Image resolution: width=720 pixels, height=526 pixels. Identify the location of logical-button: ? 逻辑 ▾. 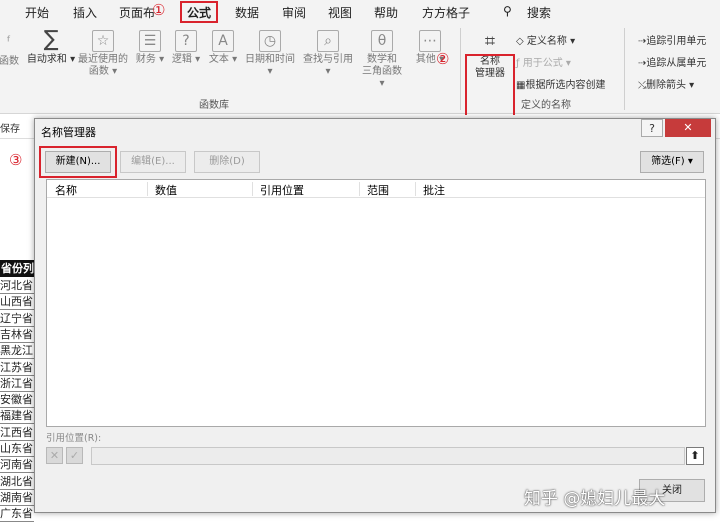
(186, 48).